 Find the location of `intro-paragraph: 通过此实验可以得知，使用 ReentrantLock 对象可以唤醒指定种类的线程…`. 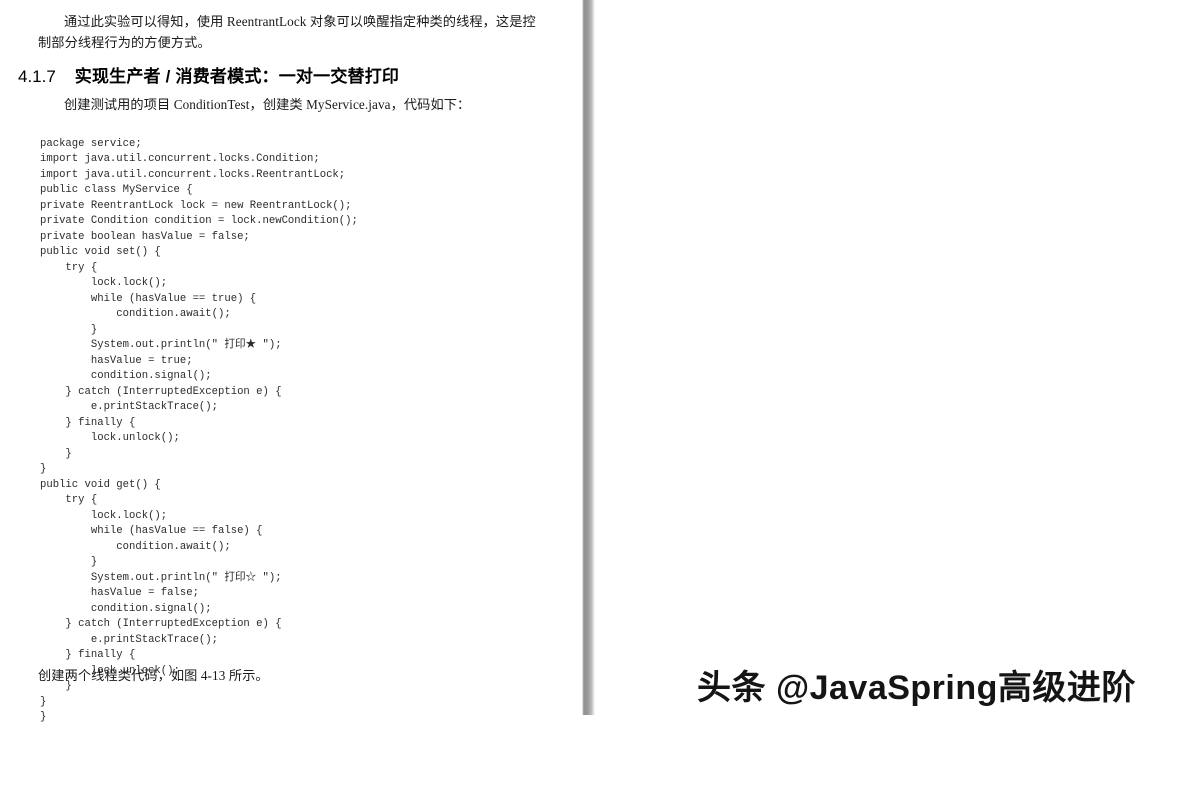

intro-paragraph: 通过此实验可以得知，使用 ReentrantLock 对象可以唤醒指定种类的线程… is located at coordinates (287, 32).